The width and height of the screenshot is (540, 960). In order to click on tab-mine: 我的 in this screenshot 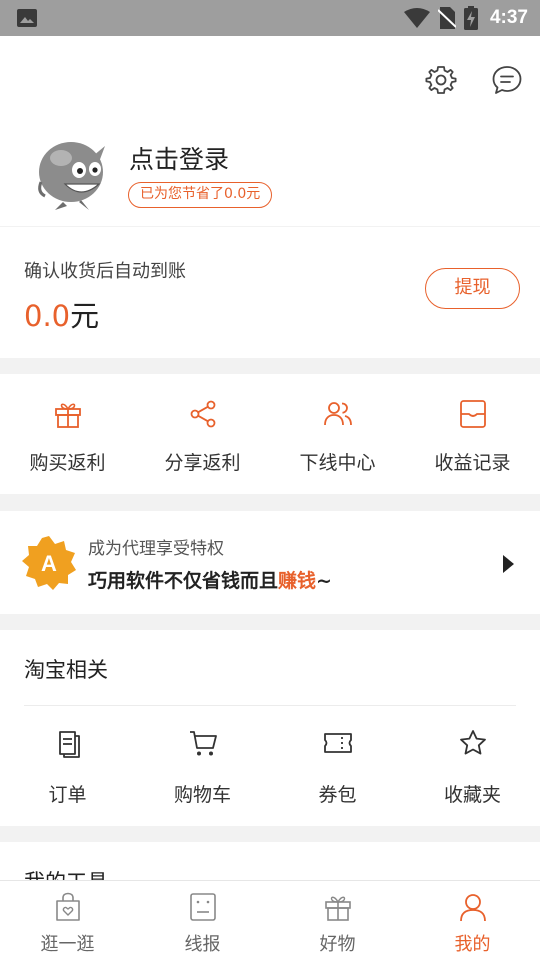, I will do `click(472, 920)`.